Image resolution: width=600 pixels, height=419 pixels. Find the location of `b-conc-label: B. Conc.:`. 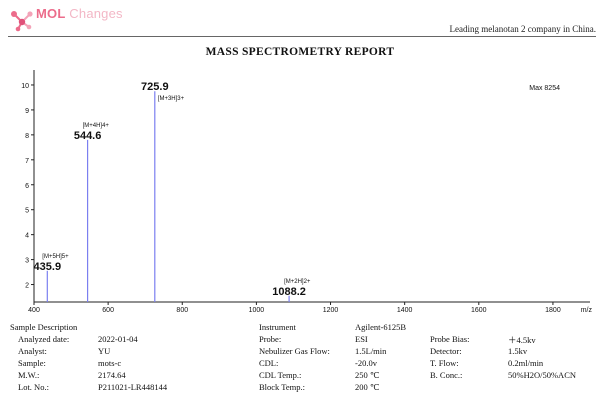

b-conc-label: B. Conc.: is located at coordinates (446, 375).